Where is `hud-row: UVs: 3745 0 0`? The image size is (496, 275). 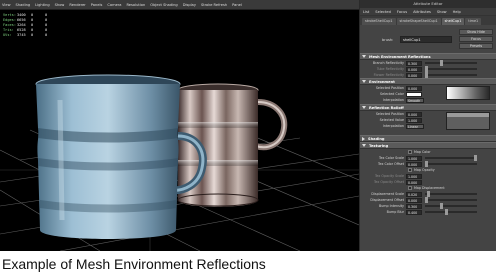
hud-row: UVs: 3745 0 0 is located at coordinates (29, 35).